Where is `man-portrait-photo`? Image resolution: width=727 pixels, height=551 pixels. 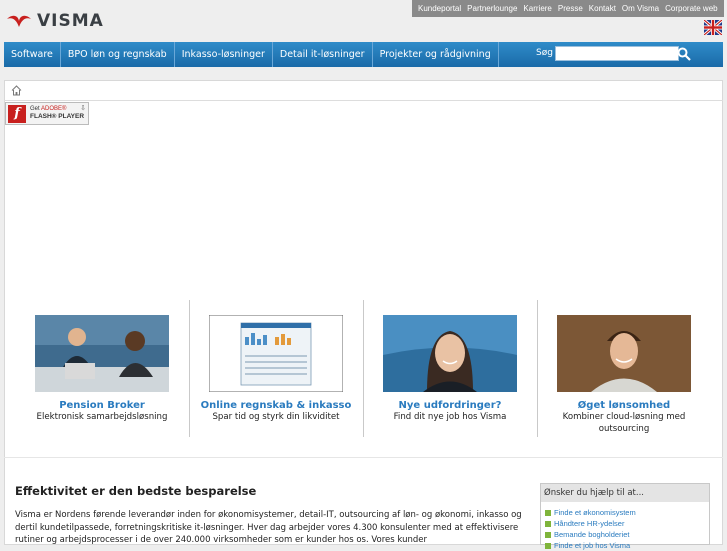 man-portrait-photo is located at coordinates (624, 353).